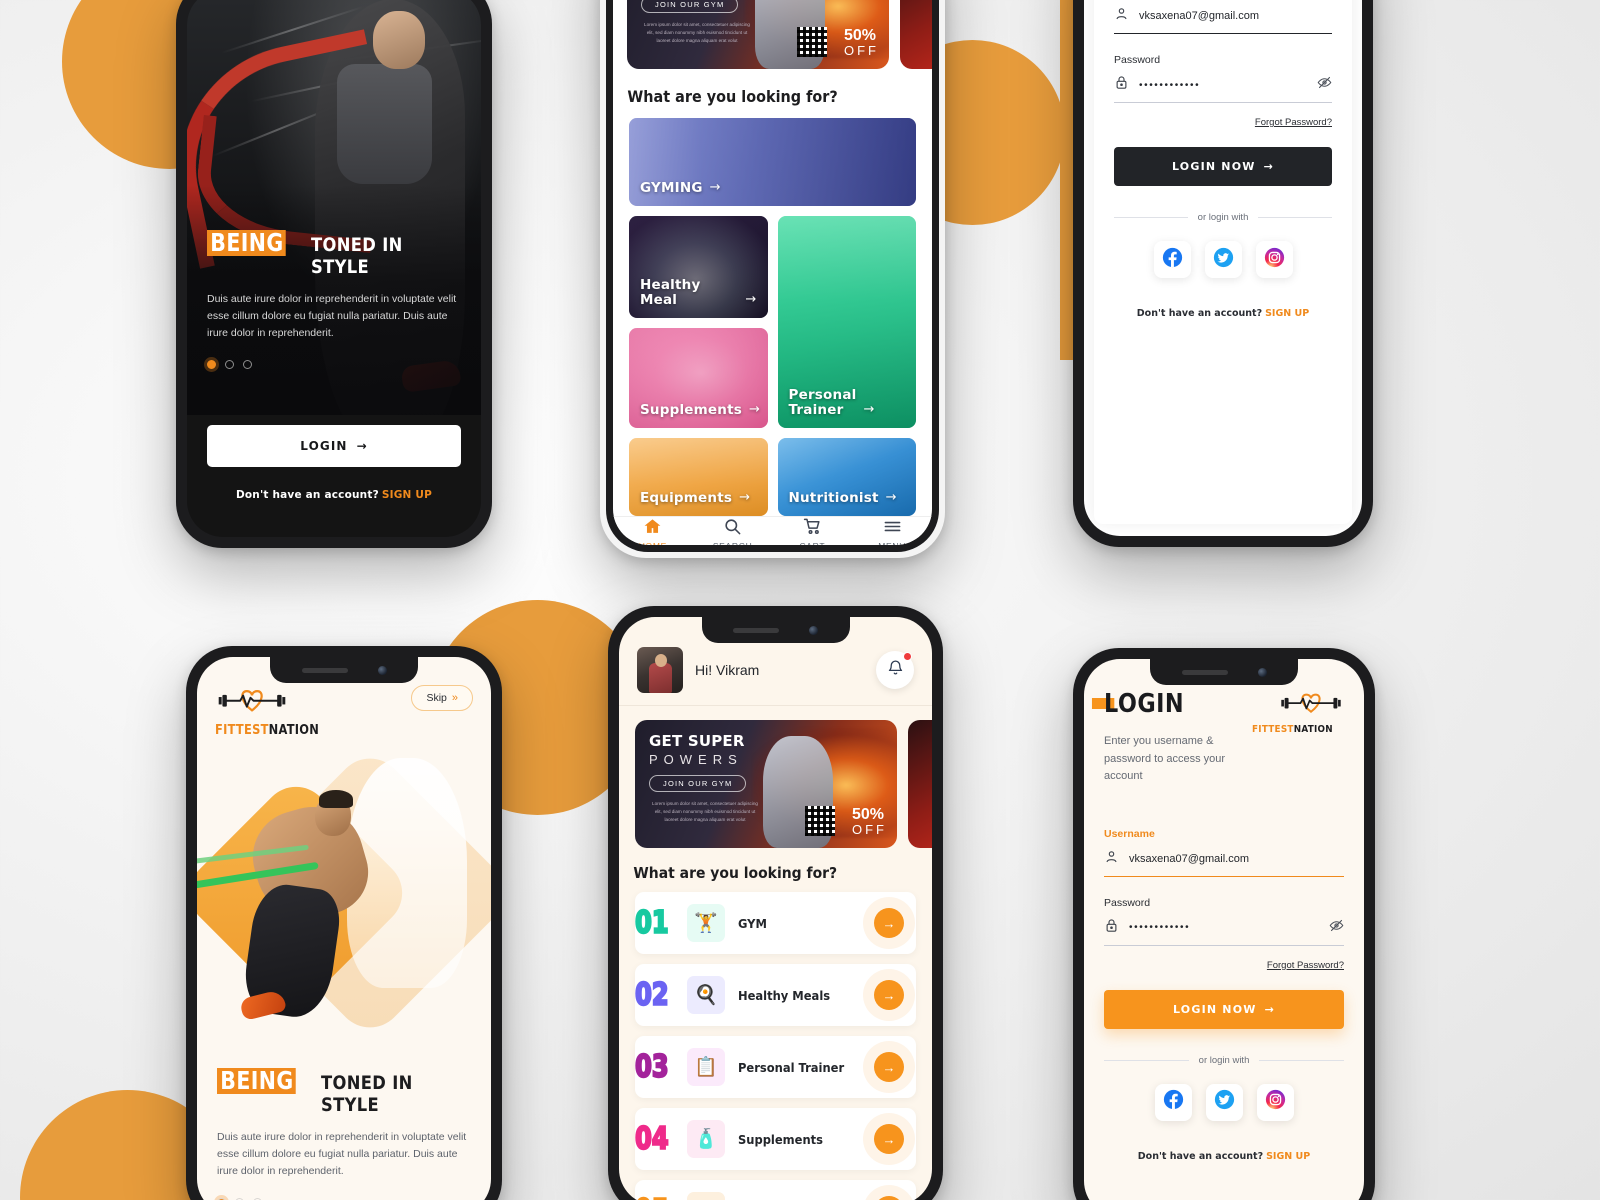  I want to click on user-avatar, so click(660, 670).